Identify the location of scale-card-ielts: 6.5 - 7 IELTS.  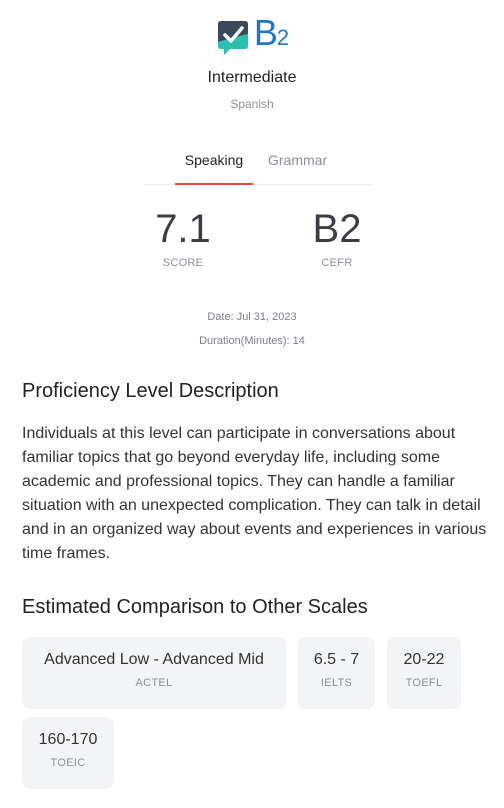
(336, 673).